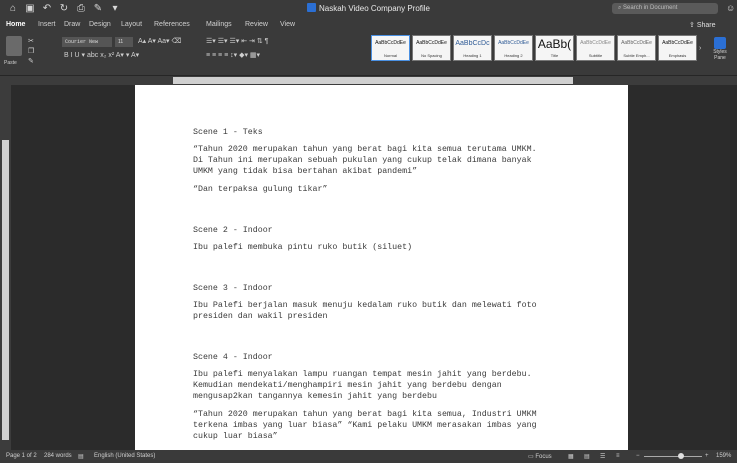 This screenshot has width=737, height=463. Describe the element at coordinates (733, 267) in the screenshot. I see `vertical-scrollbar` at that location.